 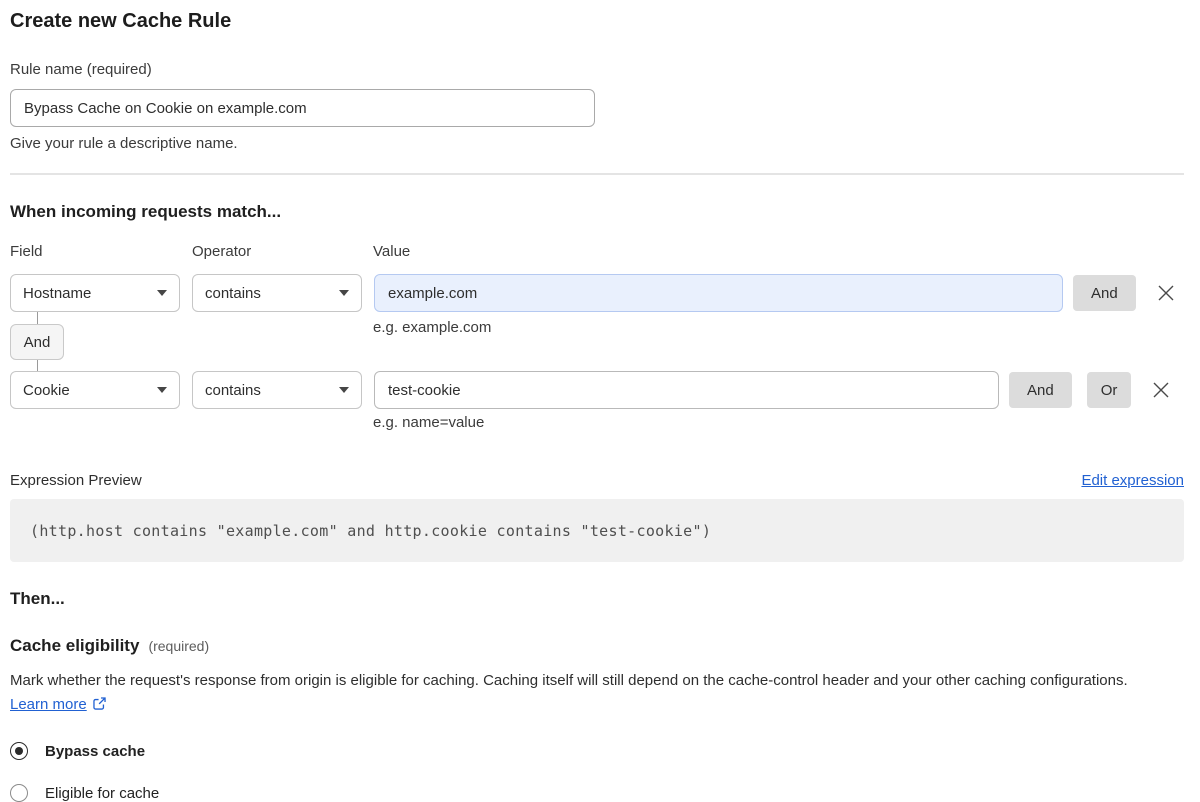 What do you see at coordinates (99, 703) in the screenshot?
I see `external-link-icon` at bounding box center [99, 703].